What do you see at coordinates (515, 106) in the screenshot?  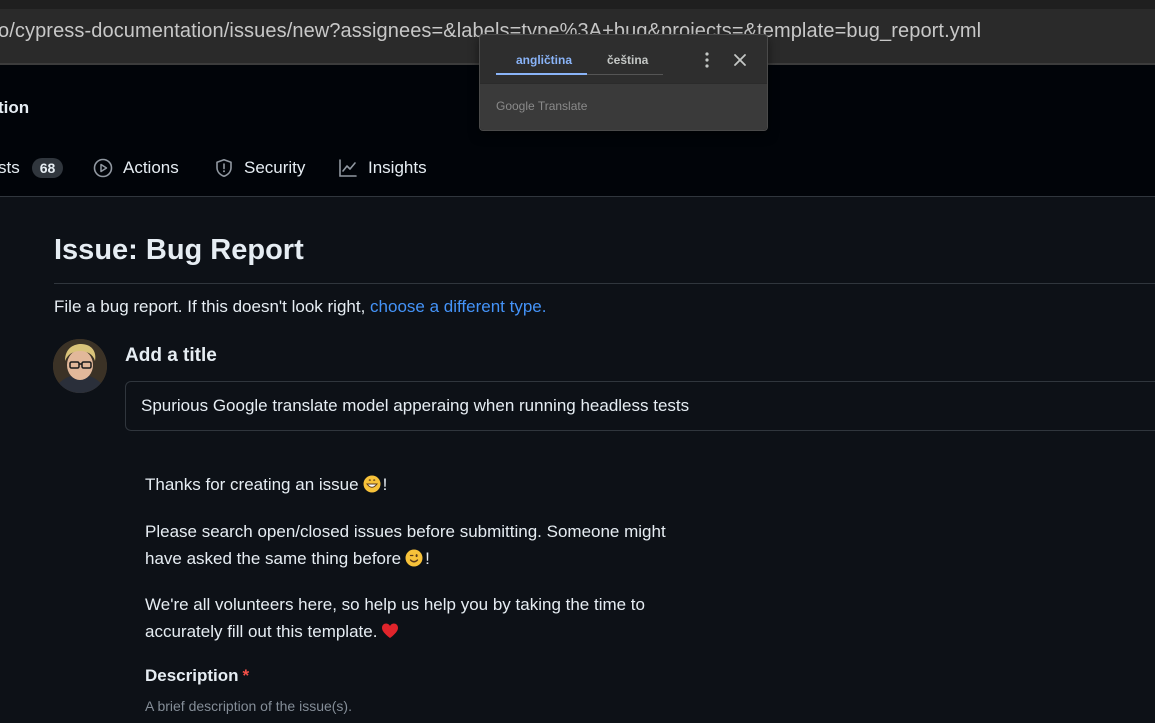 I see `brand-google: Google` at bounding box center [515, 106].